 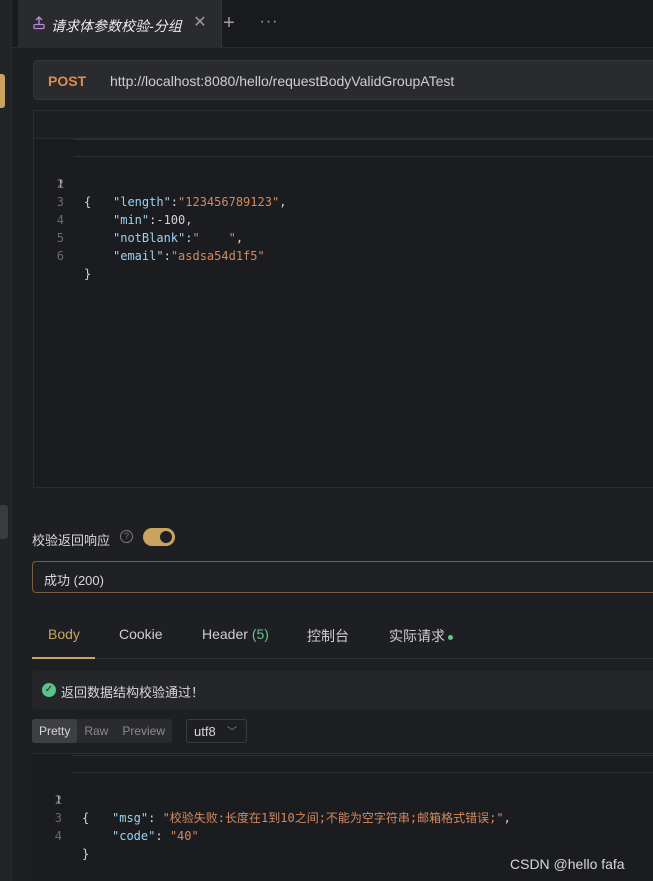 What do you see at coordinates (141, 634) in the screenshot?
I see `tab-cookie: Cookie` at bounding box center [141, 634].